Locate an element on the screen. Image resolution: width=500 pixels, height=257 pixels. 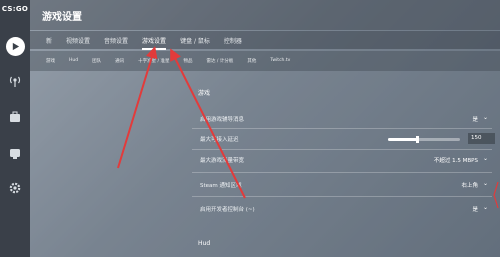
tab-audio: 音频设置 is located at coordinates (116, 43).